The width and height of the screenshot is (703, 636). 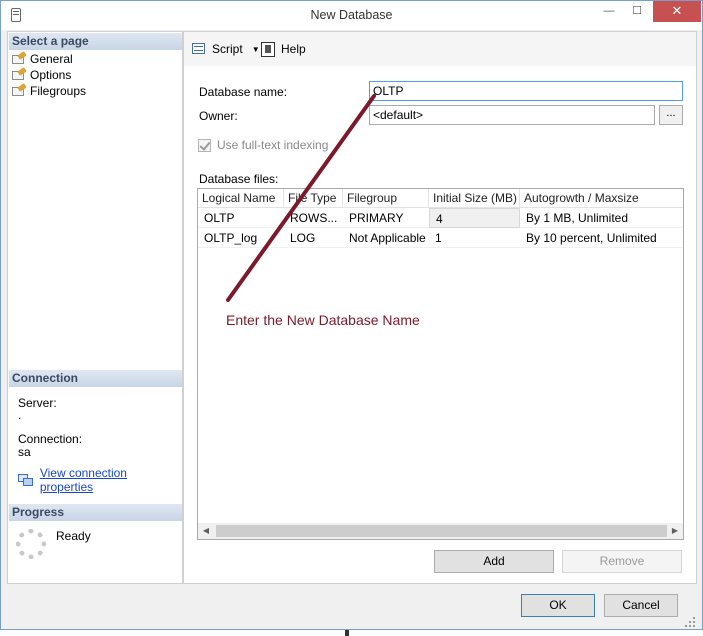 What do you see at coordinates (241, 198) in the screenshot?
I see `column-header-logical-name: Logical Name` at bounding box center [241, 198].